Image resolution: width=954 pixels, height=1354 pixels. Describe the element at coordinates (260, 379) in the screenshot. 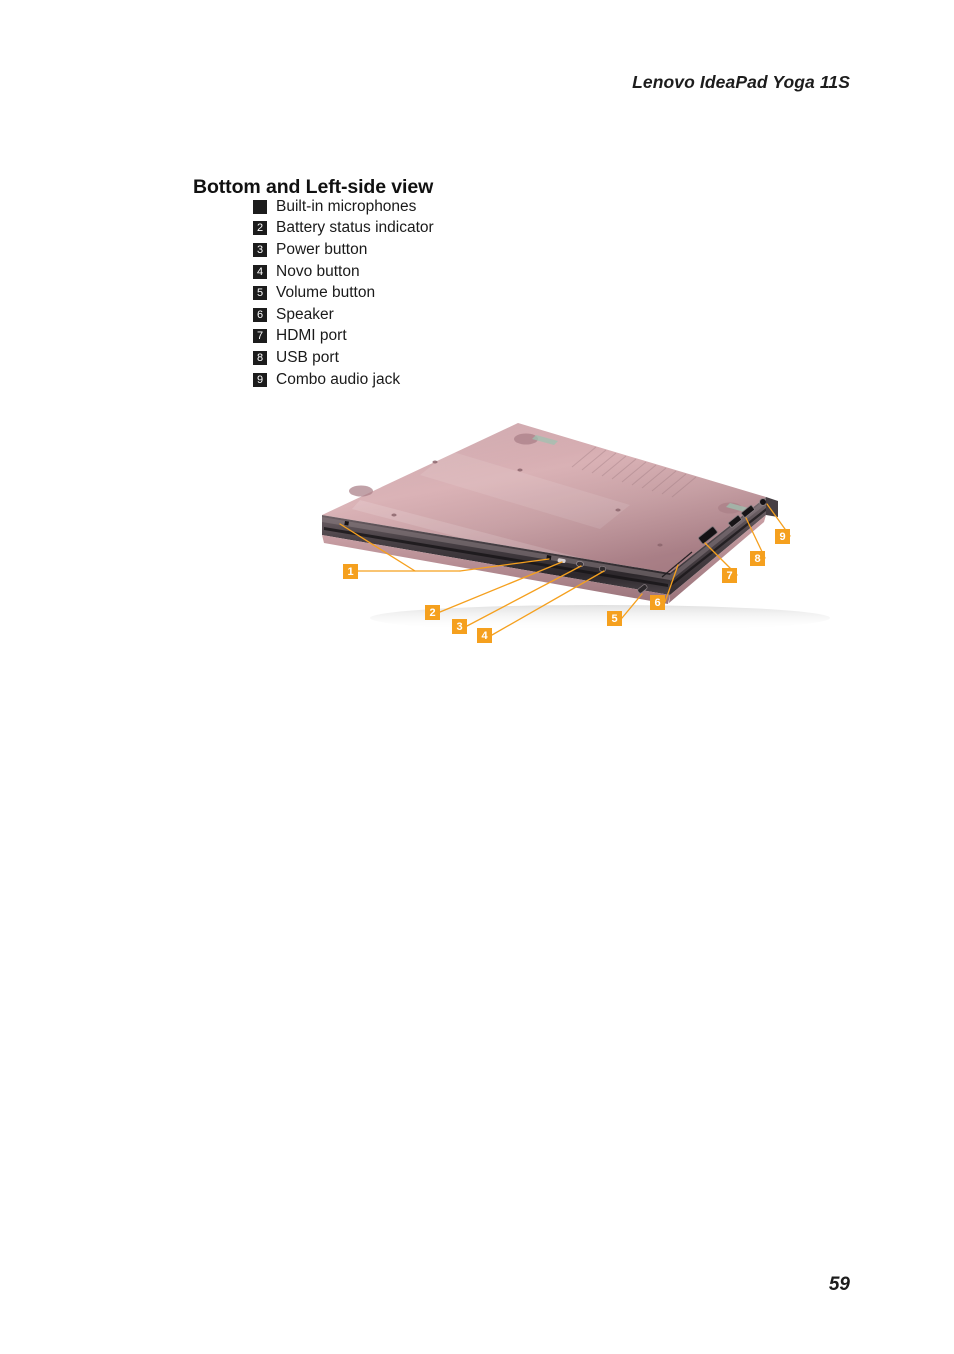

I see `legend-badge-9: 9` at that location.